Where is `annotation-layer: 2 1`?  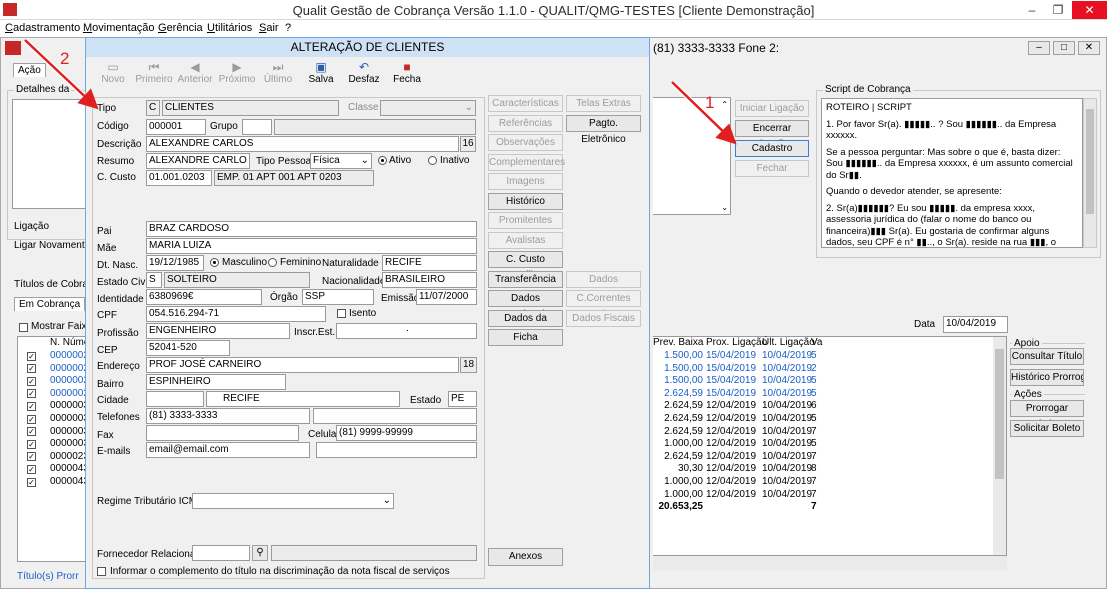 annotation-layer: 2 1 is located at coordinates (380, 91).